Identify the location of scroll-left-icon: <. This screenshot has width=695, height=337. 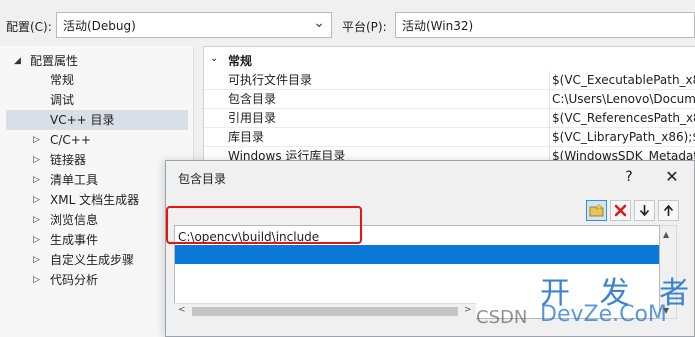
(182, 310).